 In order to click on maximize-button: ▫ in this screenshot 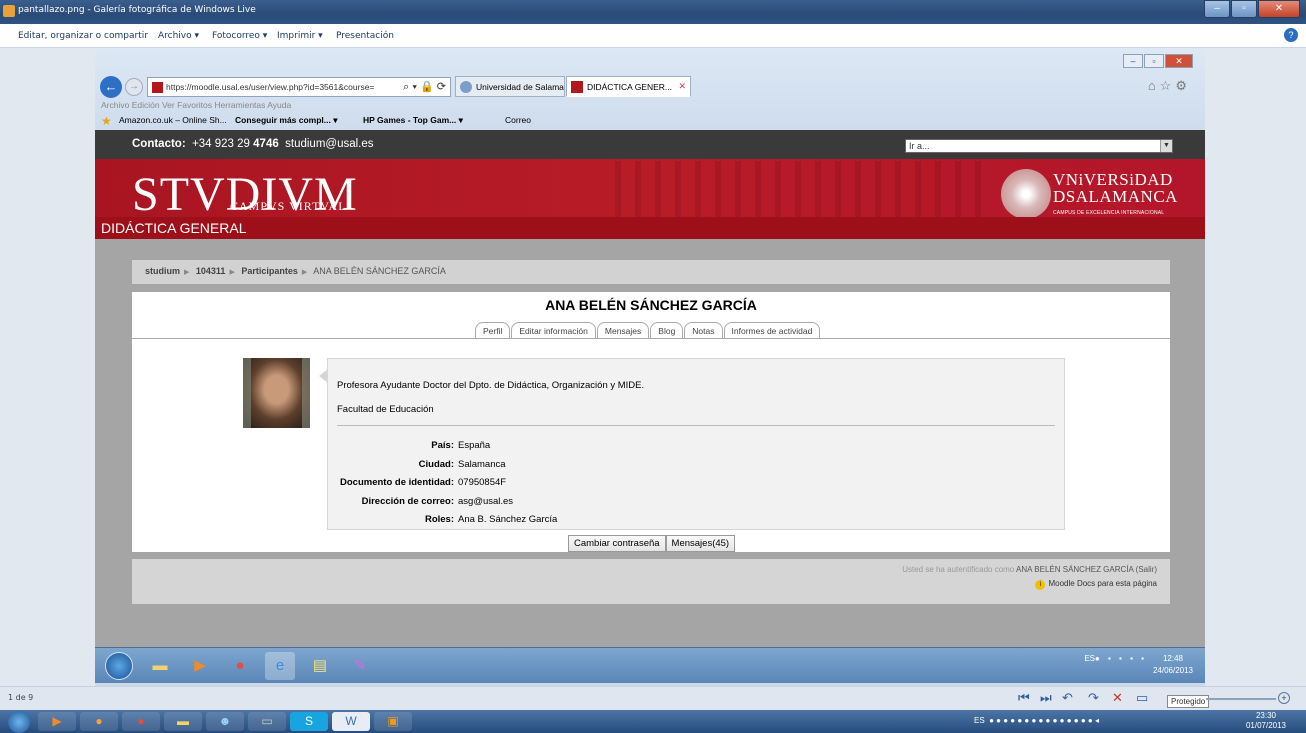, I will do `click(1244, 9)`.